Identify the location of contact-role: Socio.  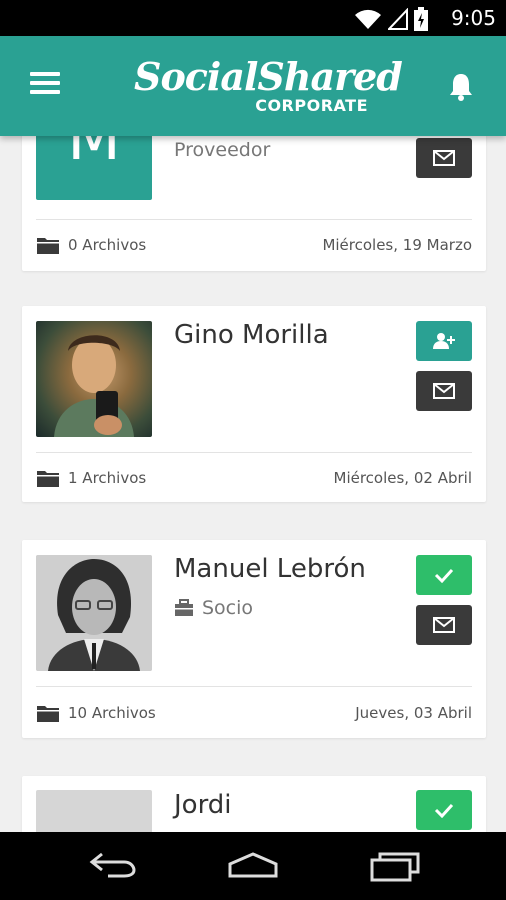
(213, 608).